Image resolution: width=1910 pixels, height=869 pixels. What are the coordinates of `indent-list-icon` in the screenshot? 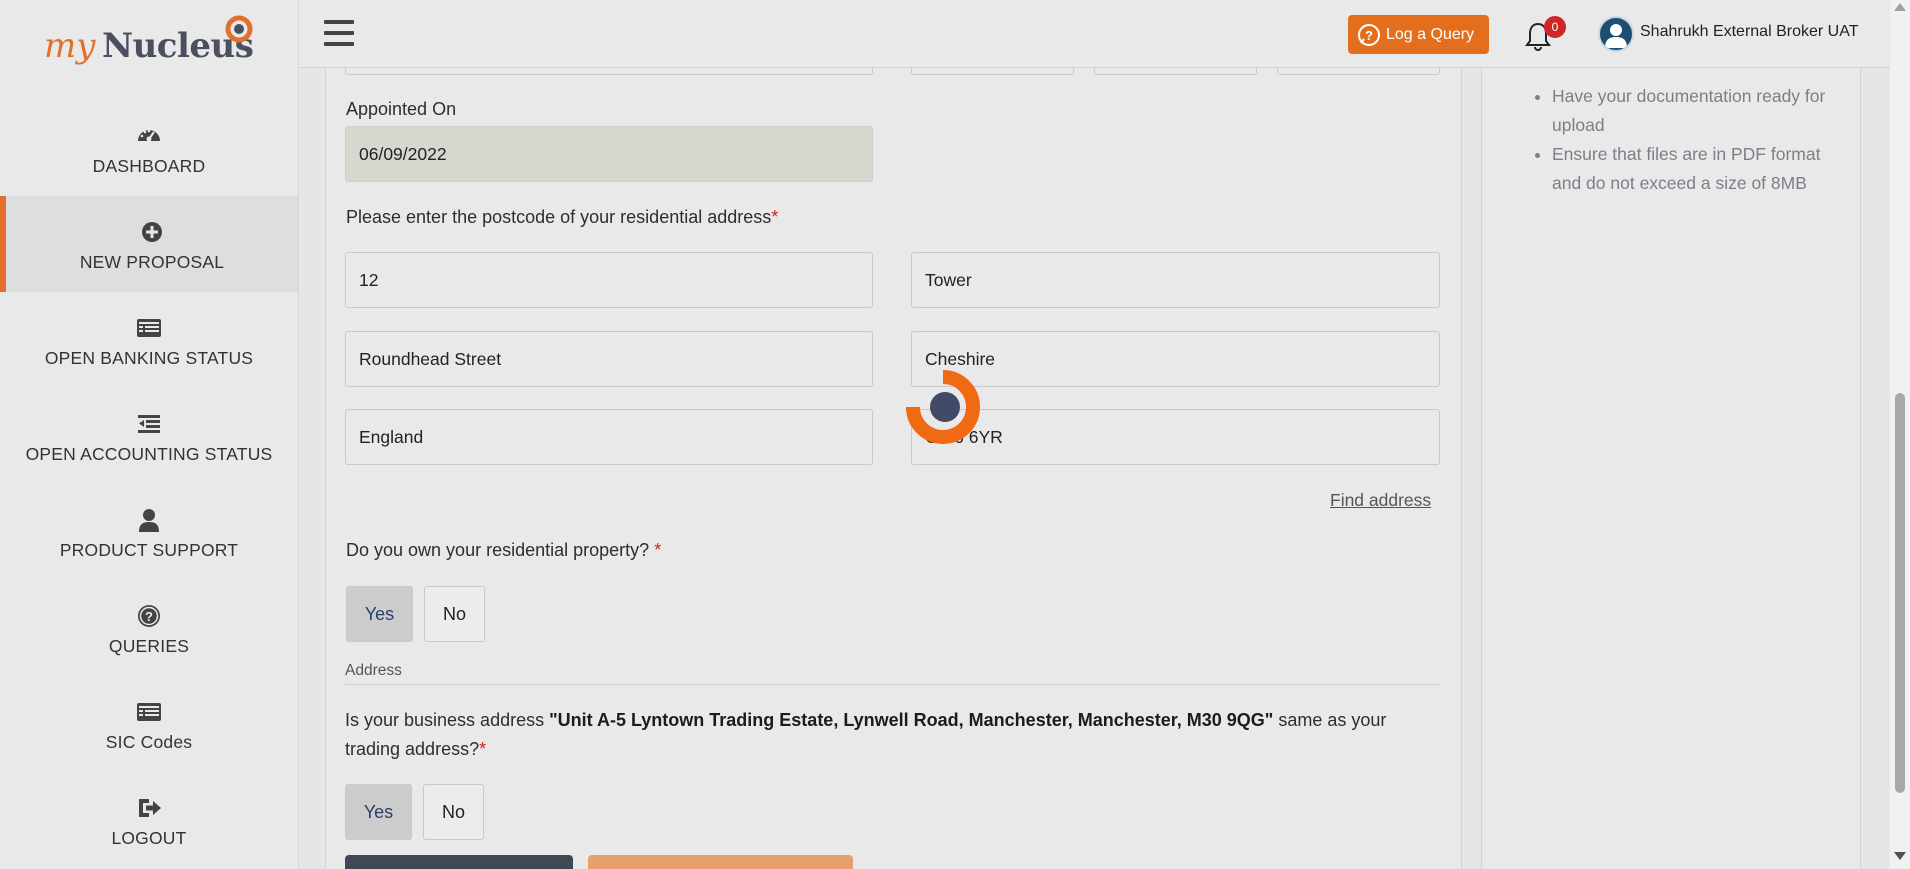 It's located at (149, 424).